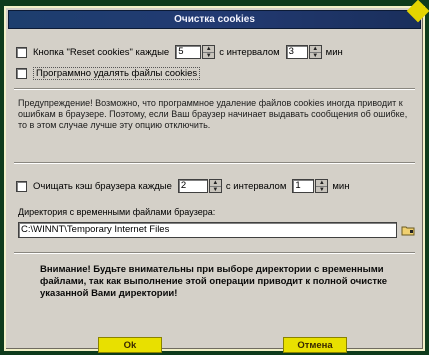 The height and width of the screenshot is (355, 429). I want to click on cache-dir-input: C:\WINNT\Temporary Internet Files, so click(207, 230).